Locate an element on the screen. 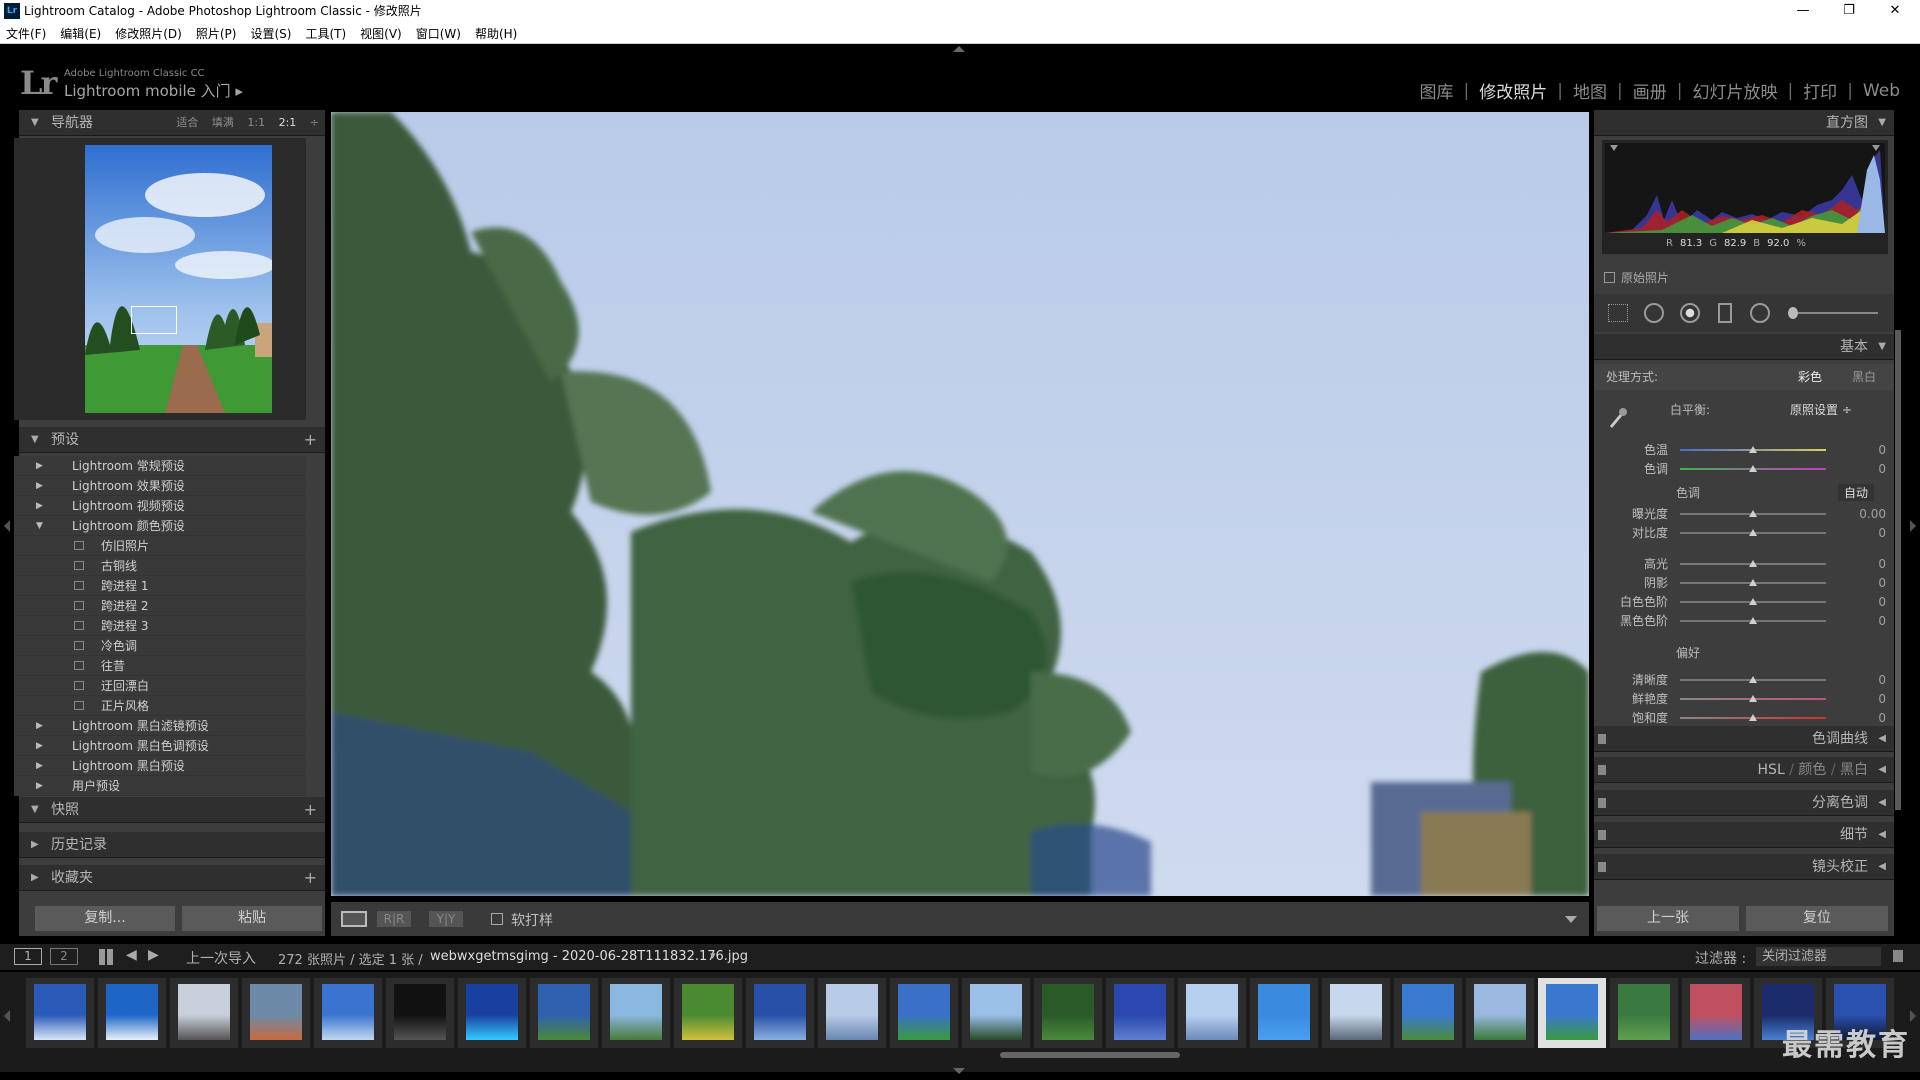  preset-folder: ▼ Lightroom 颜色预设 is located at coordinates (160, 526).